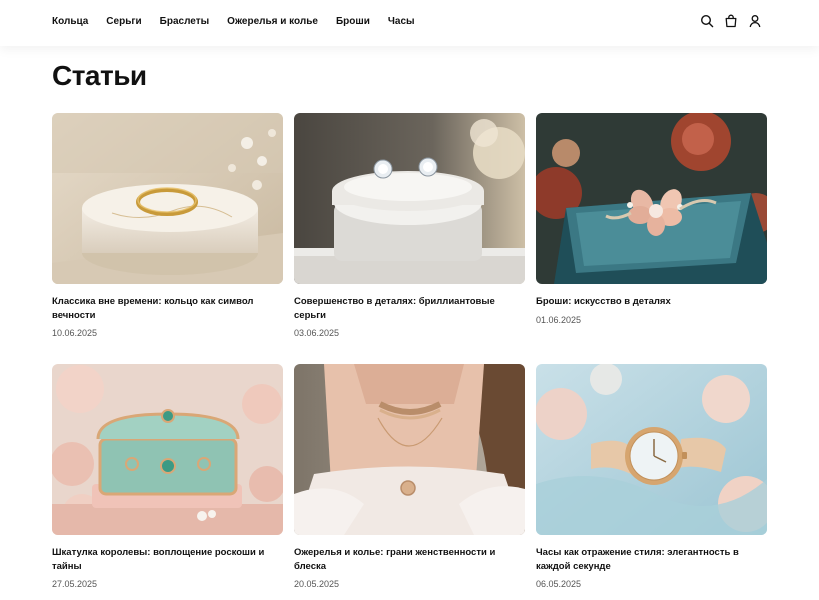  I want to click on nav-item-earrings: Серьги, so click(123, 22).